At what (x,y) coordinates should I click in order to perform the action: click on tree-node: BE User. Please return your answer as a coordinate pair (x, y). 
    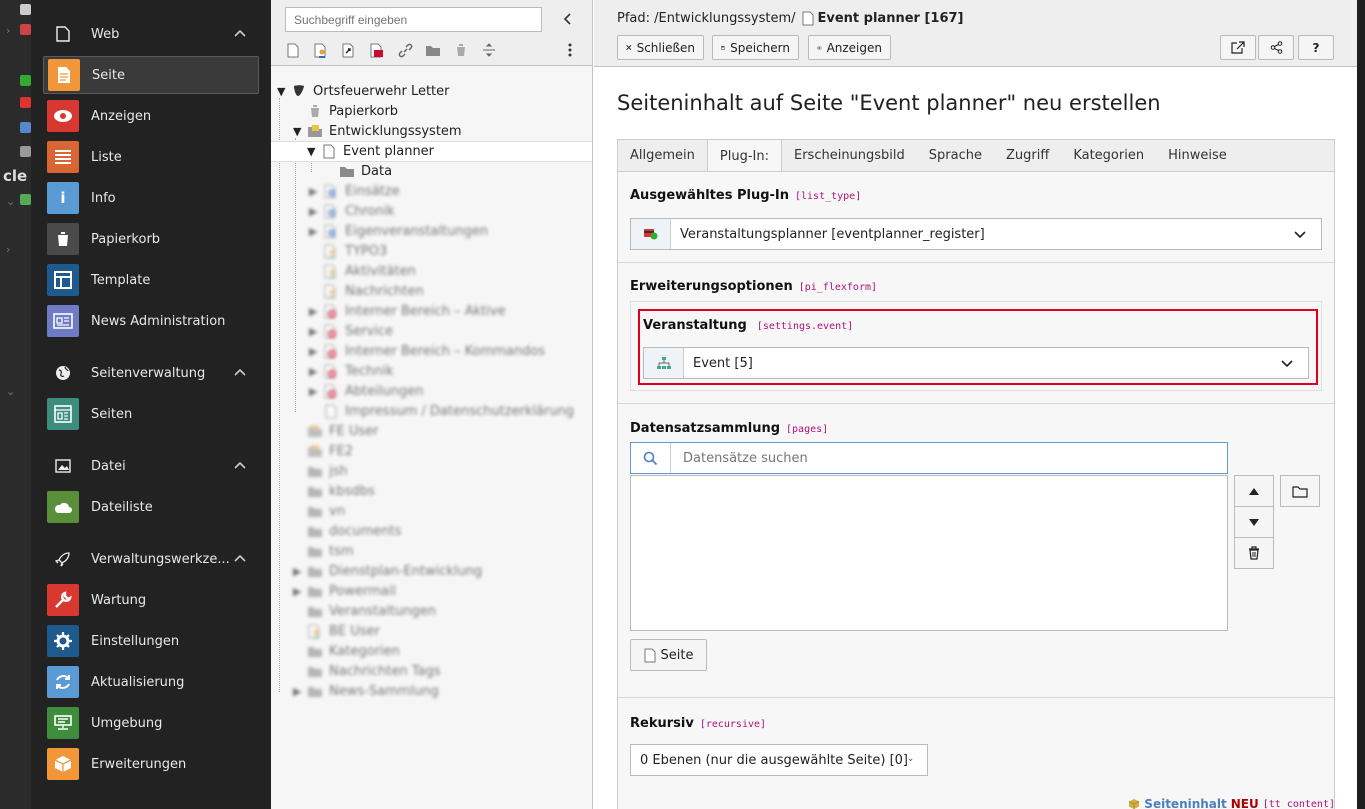
    Looking at the image, I should click on (336, 631).